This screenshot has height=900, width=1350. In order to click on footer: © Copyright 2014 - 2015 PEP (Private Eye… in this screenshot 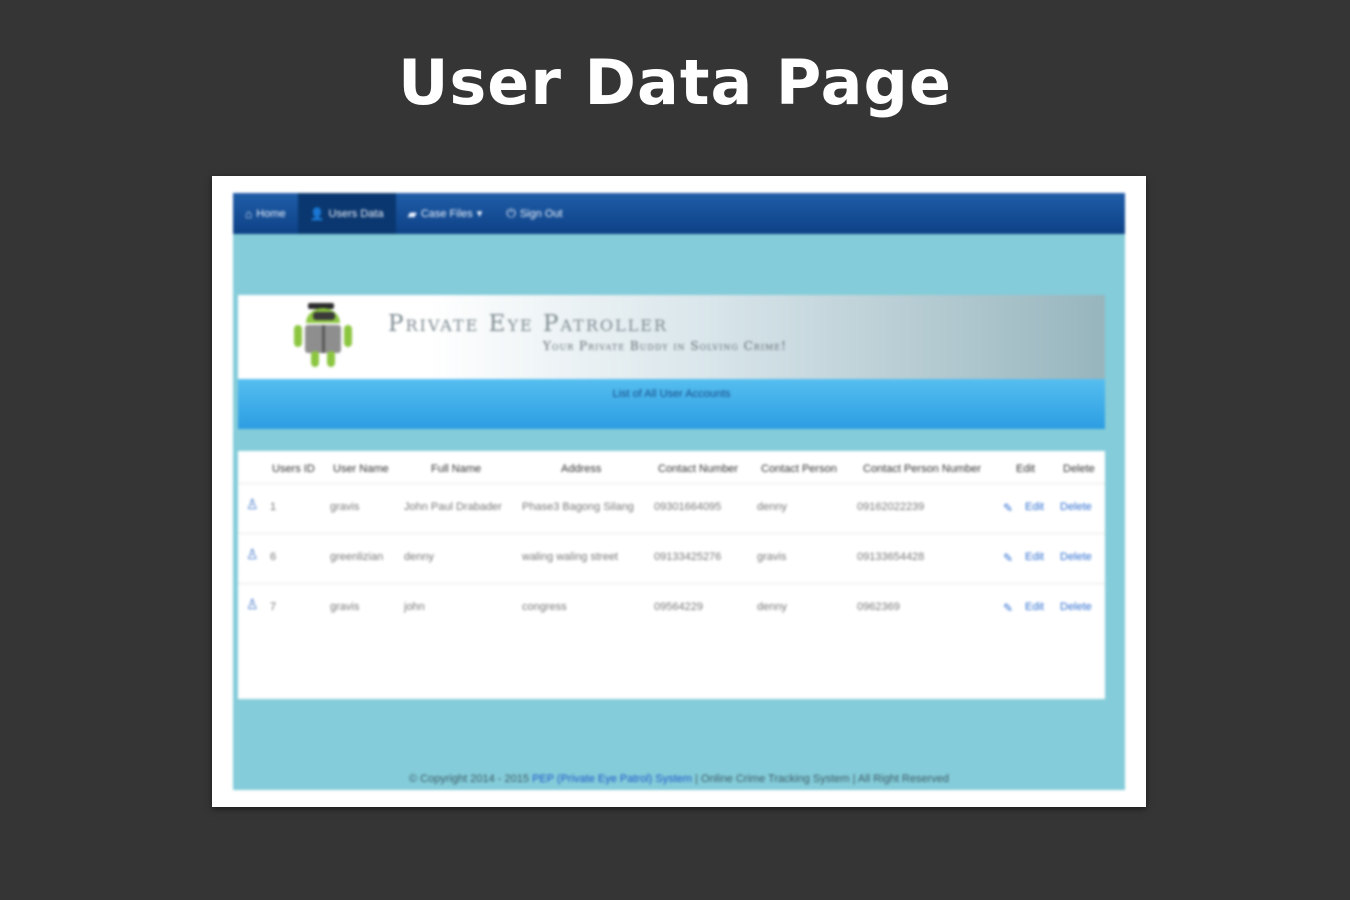, I will do `click(679, 779)`.